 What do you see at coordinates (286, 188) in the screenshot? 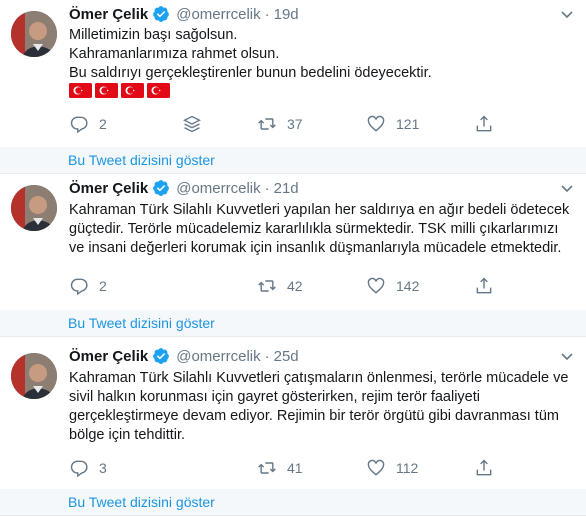
I see `timestamp: 21d` at bounding box center [286, 188].